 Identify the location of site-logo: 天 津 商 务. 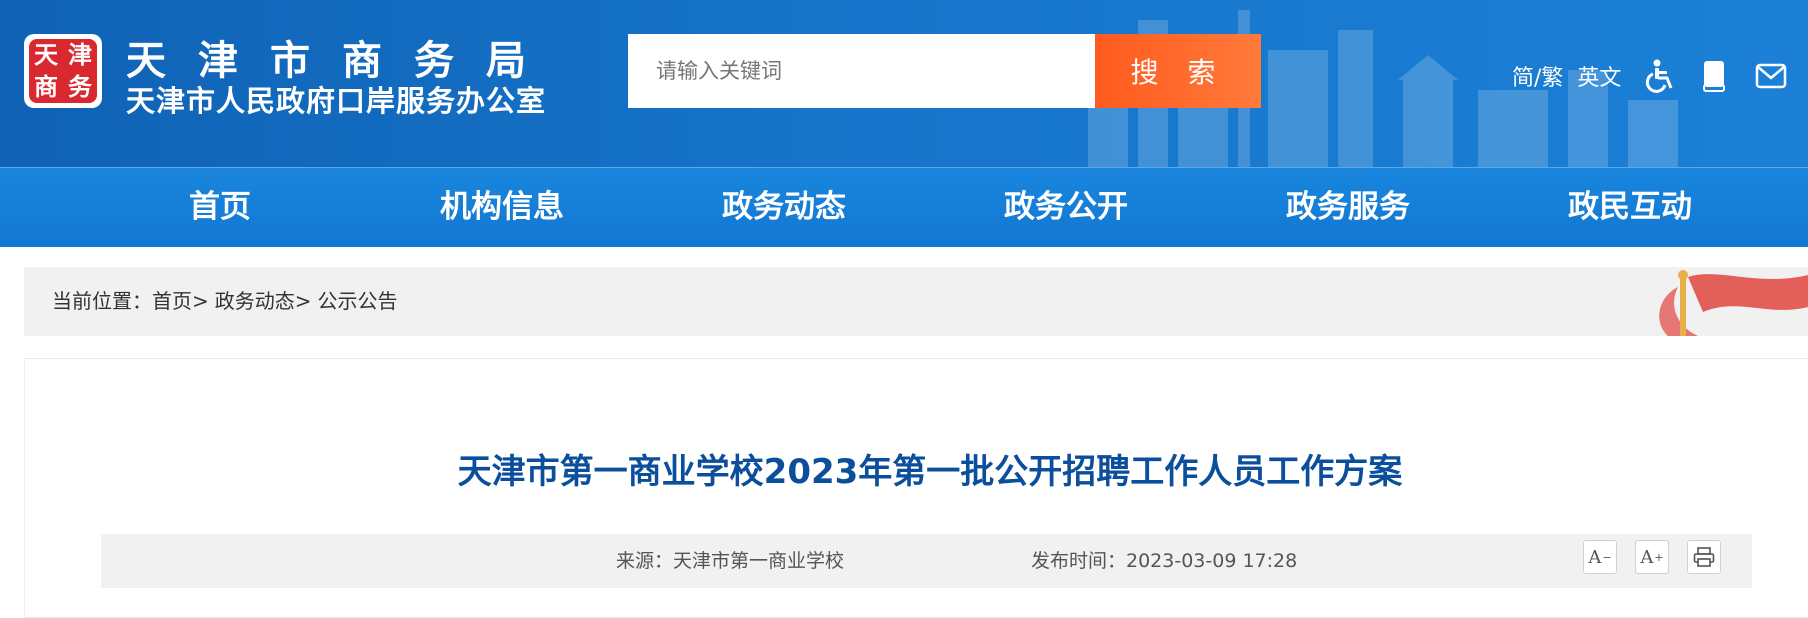
(63, 71).